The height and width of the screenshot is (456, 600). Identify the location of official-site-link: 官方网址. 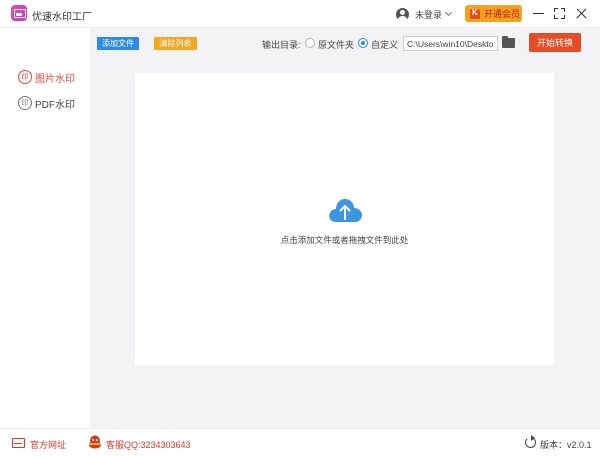
(48, 444).